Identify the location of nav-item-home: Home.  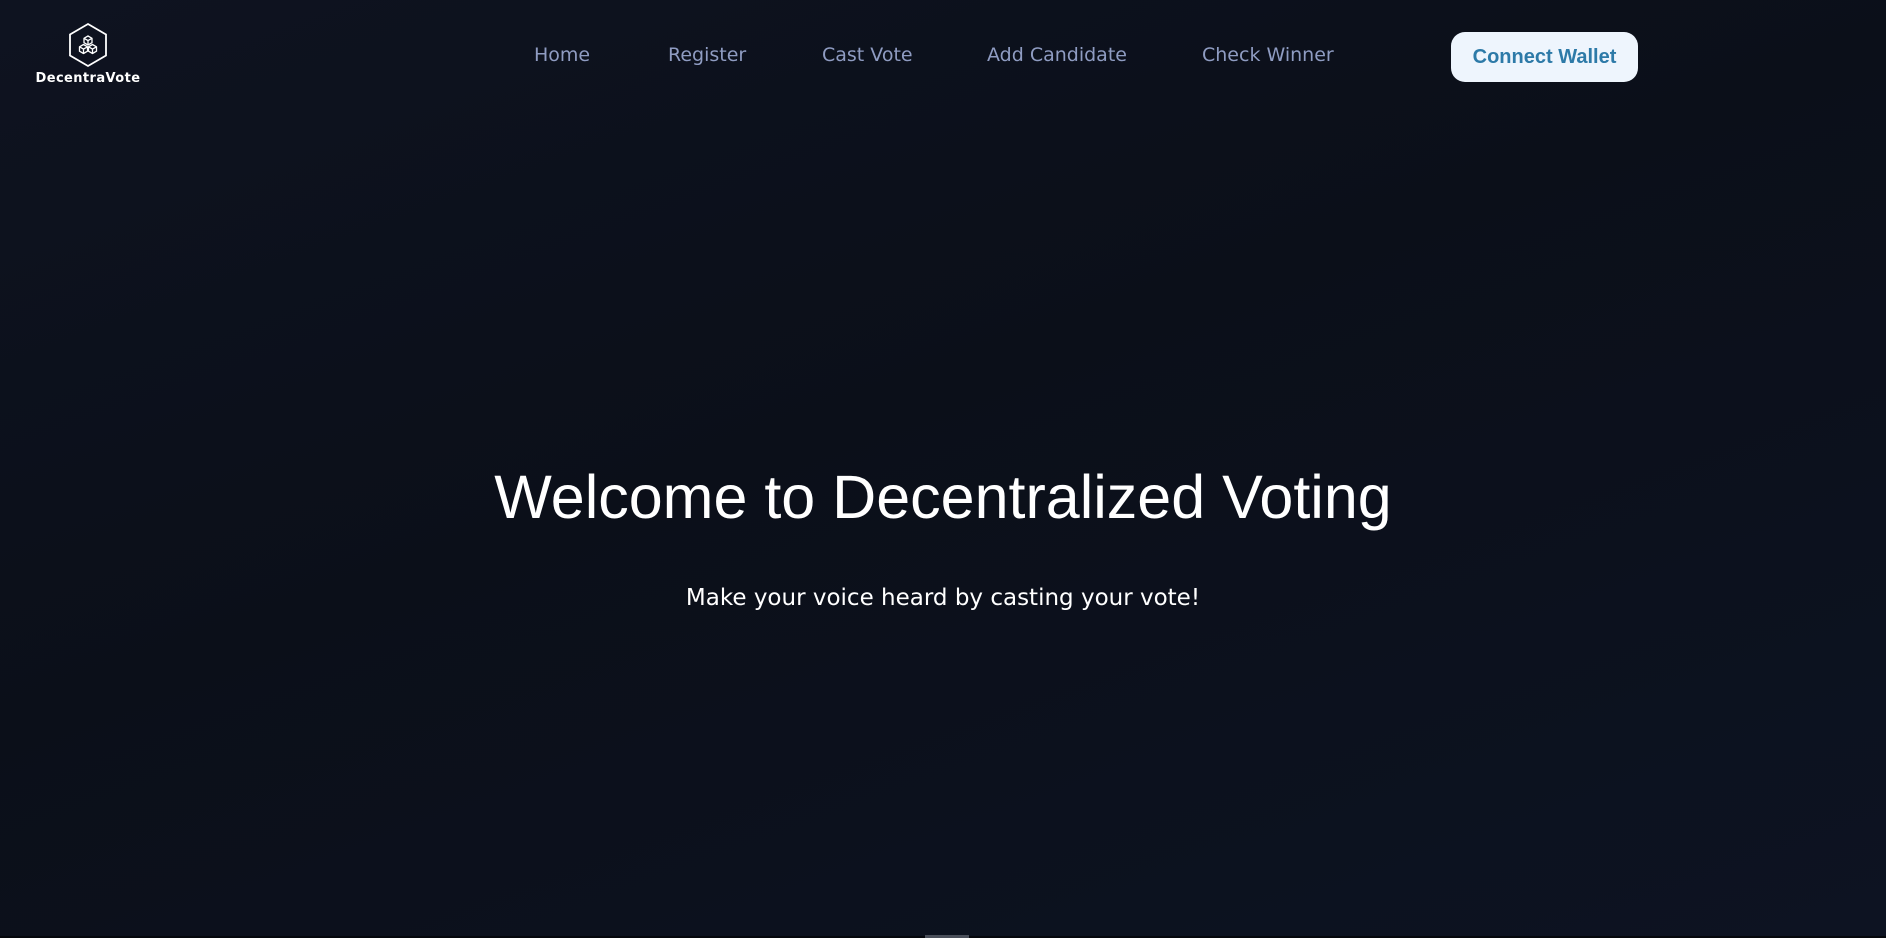
(562, 55).